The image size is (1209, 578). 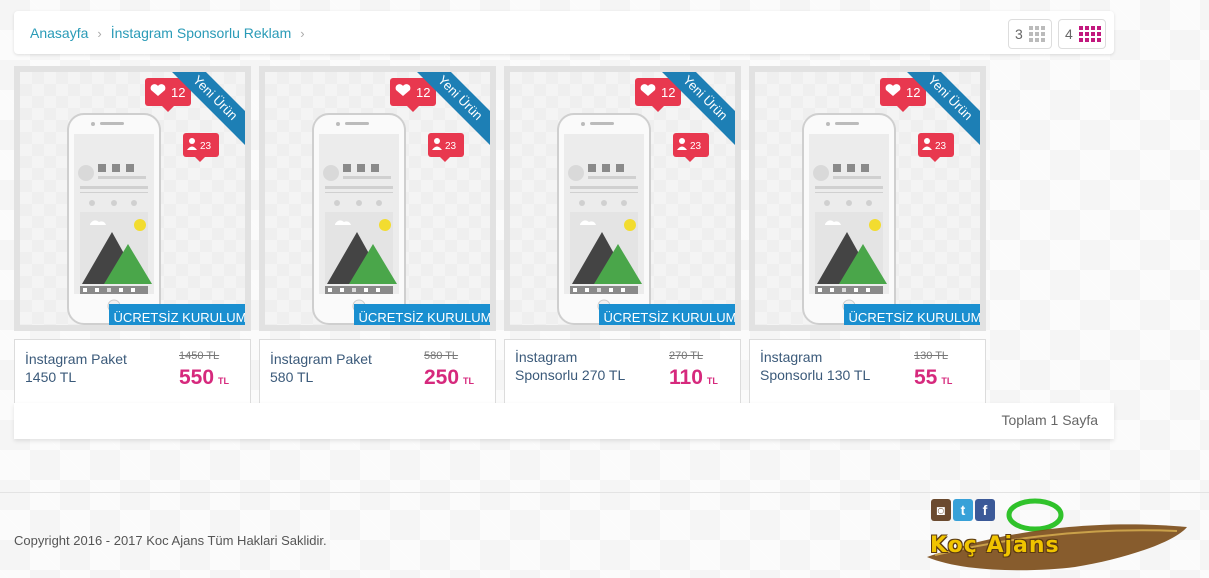 I want to click on twitter-icon: t, so click(x=963, y=510).